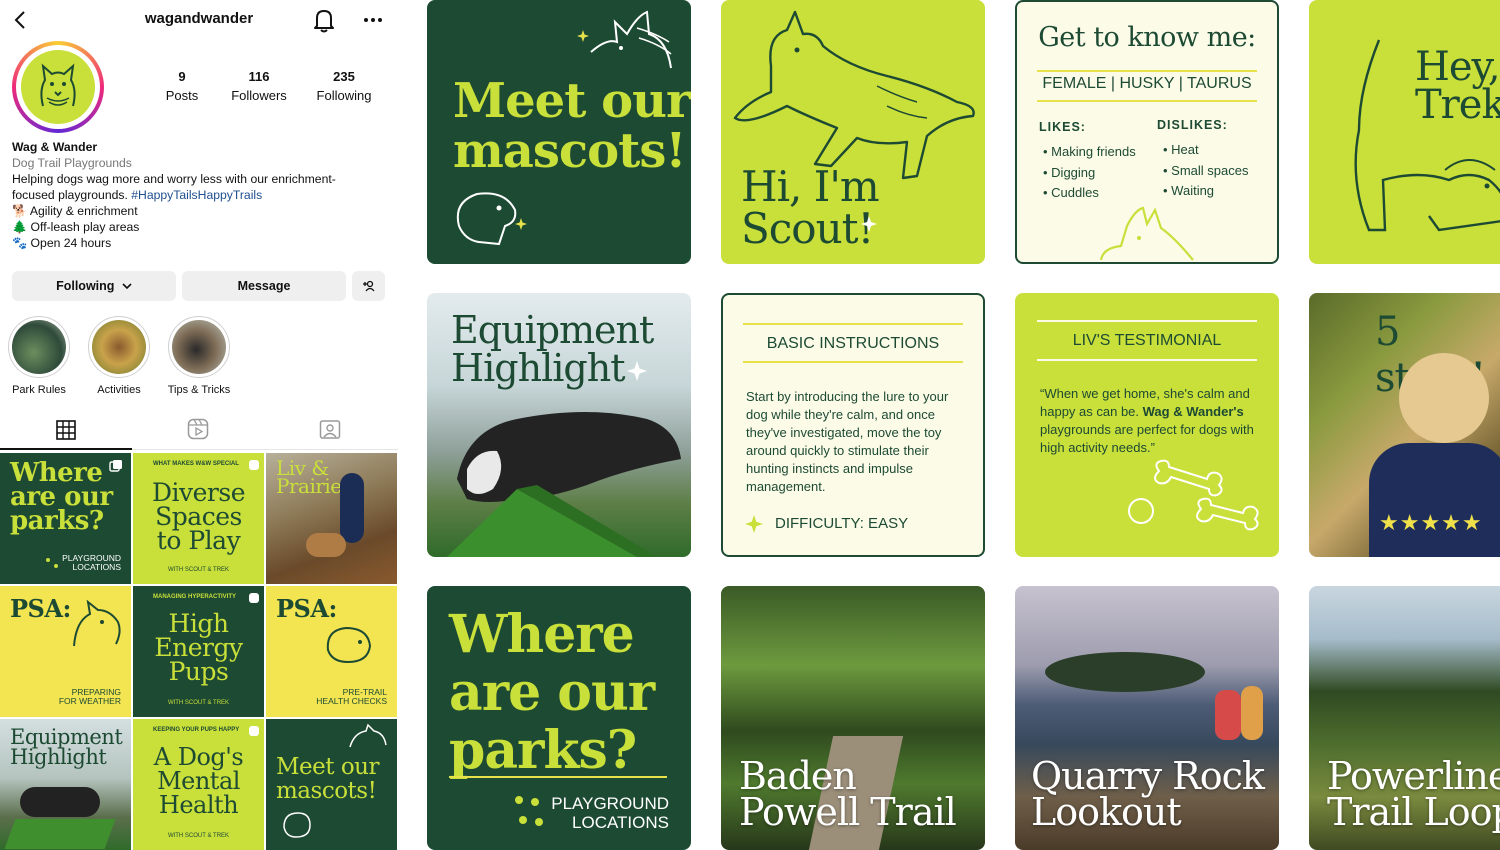  What do you see at coordinates (55, 147) in the screenshot?
I see `profile-name: Wag & Wander` at bounding box center [55, 147].